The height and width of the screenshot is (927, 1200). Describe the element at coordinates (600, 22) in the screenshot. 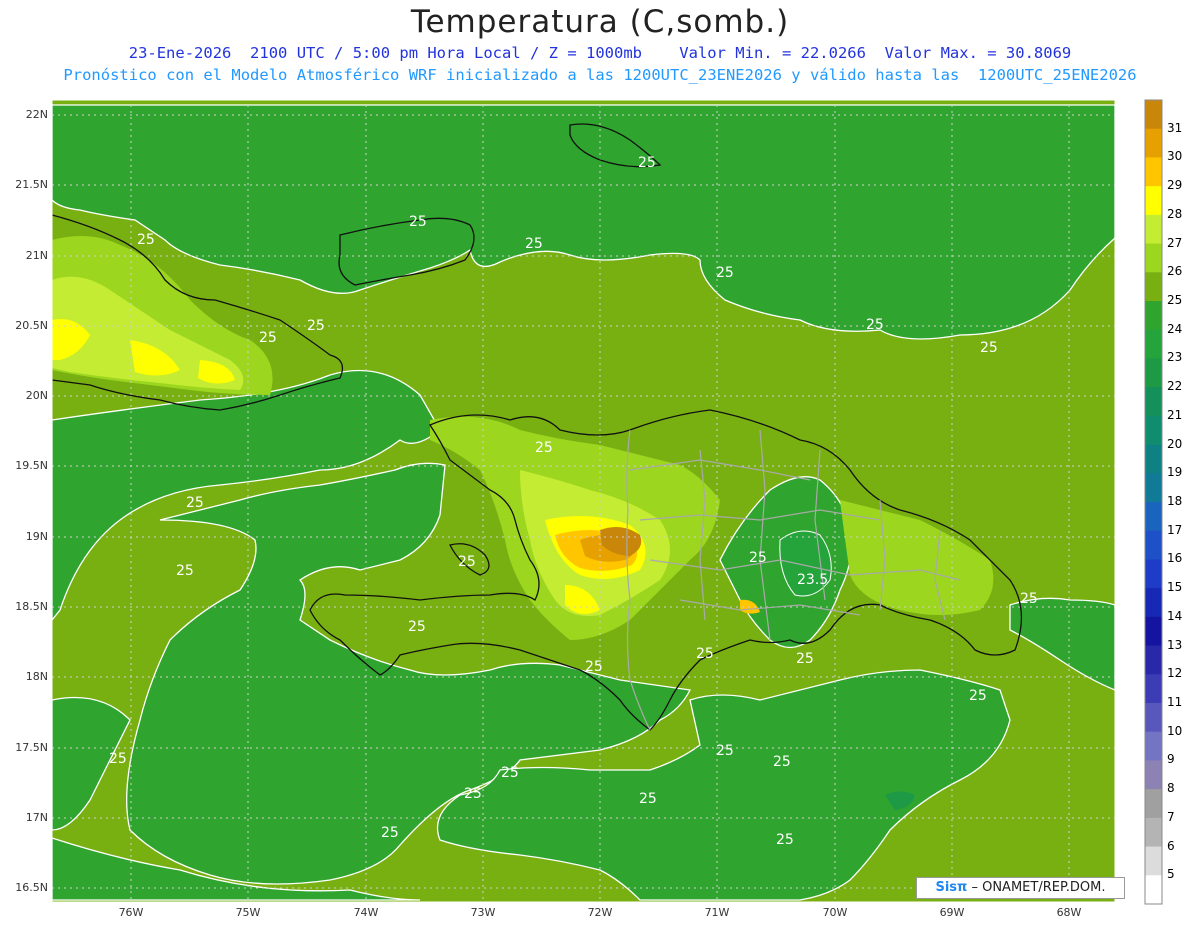

I see `chart-title: Temperatura (C,somb.)` at that location.